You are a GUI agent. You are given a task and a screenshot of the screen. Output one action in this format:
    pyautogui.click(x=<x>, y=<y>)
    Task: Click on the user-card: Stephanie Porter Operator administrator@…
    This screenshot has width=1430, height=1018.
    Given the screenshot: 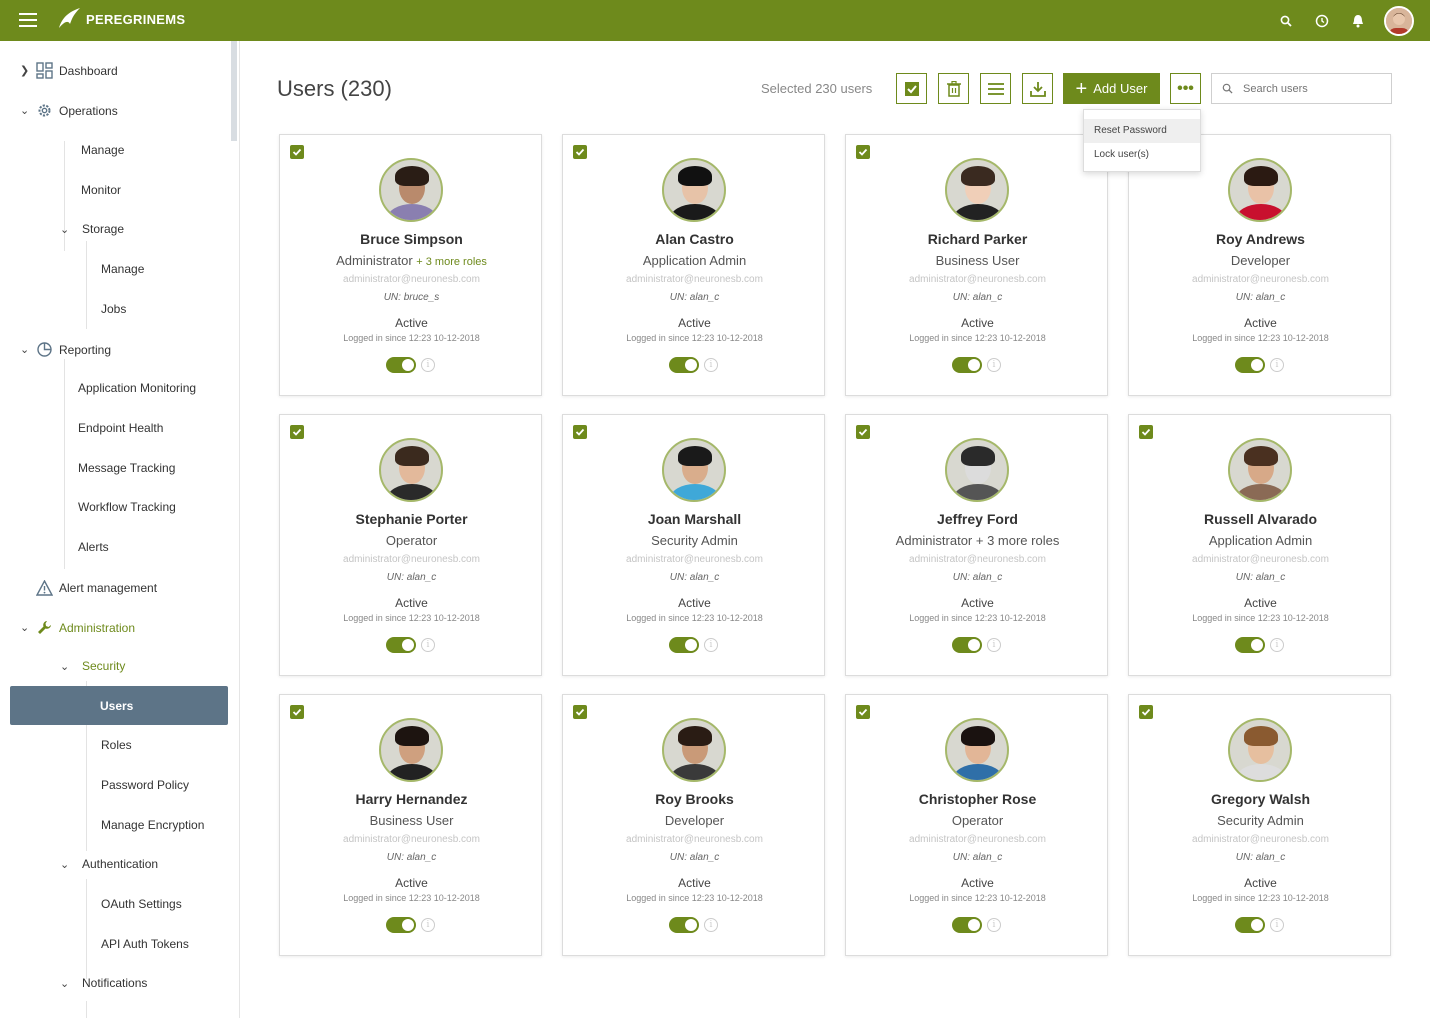 What is the action you would take?
    pyautogui.click(x=410, y=545)
    